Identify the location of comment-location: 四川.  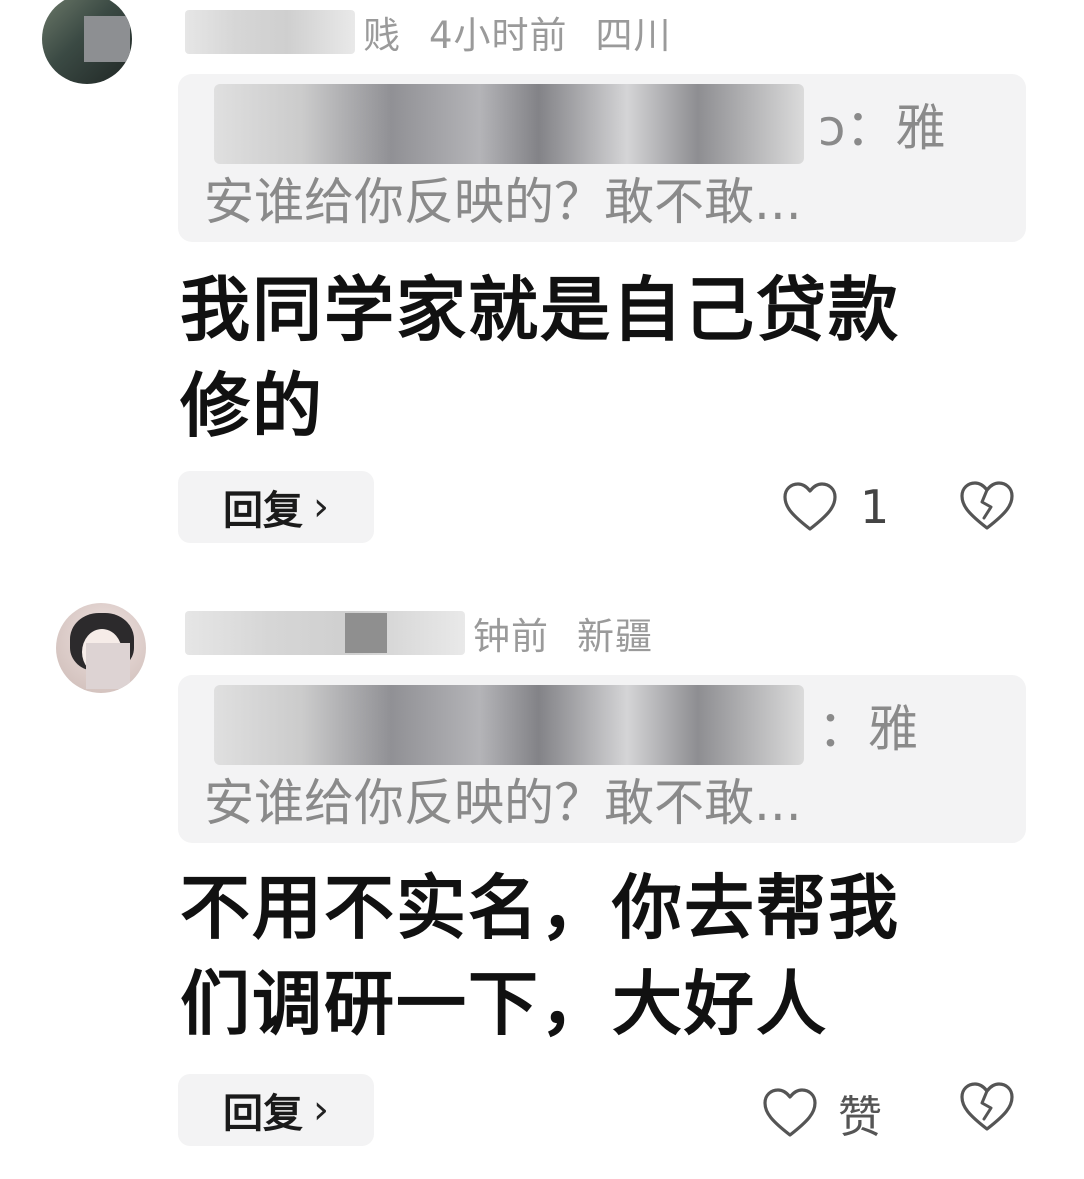
(633, 35).